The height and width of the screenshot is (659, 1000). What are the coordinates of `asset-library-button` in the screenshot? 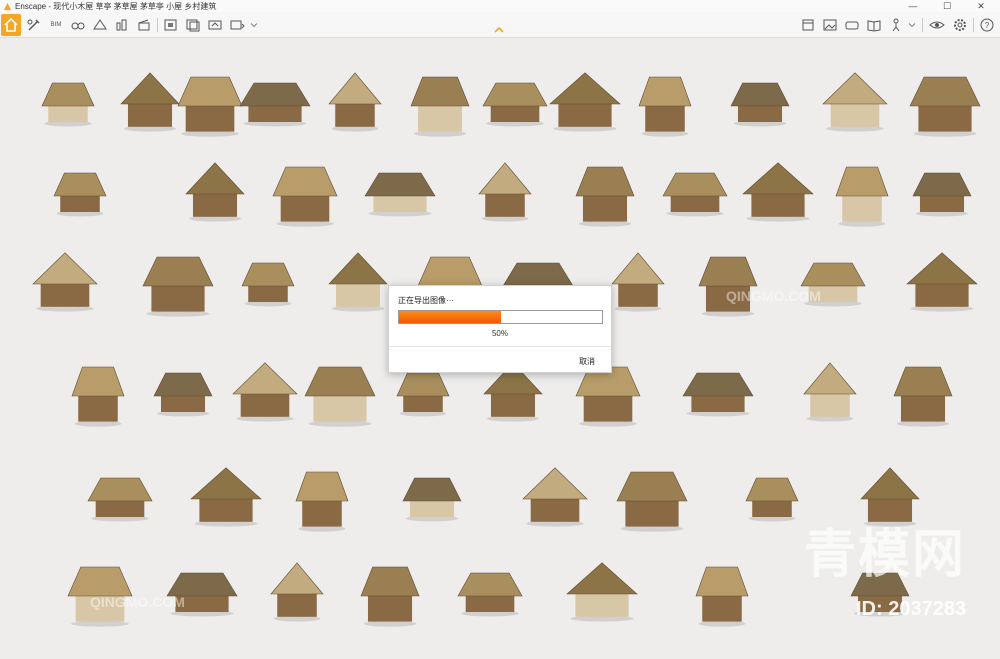 It's located at (78, 25).